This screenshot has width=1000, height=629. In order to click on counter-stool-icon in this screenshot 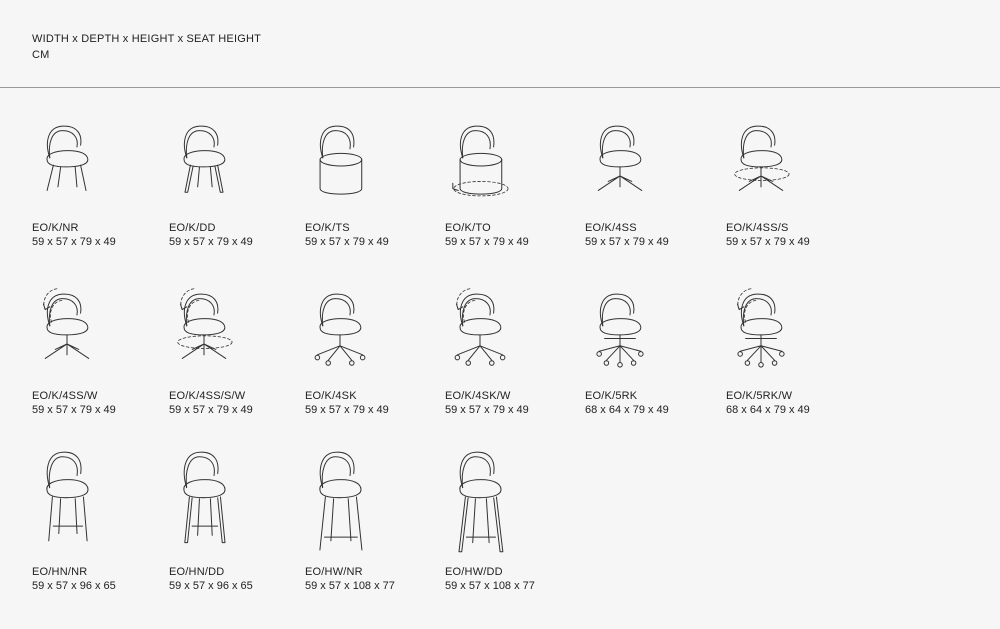, I will do `click(67, 496)`.